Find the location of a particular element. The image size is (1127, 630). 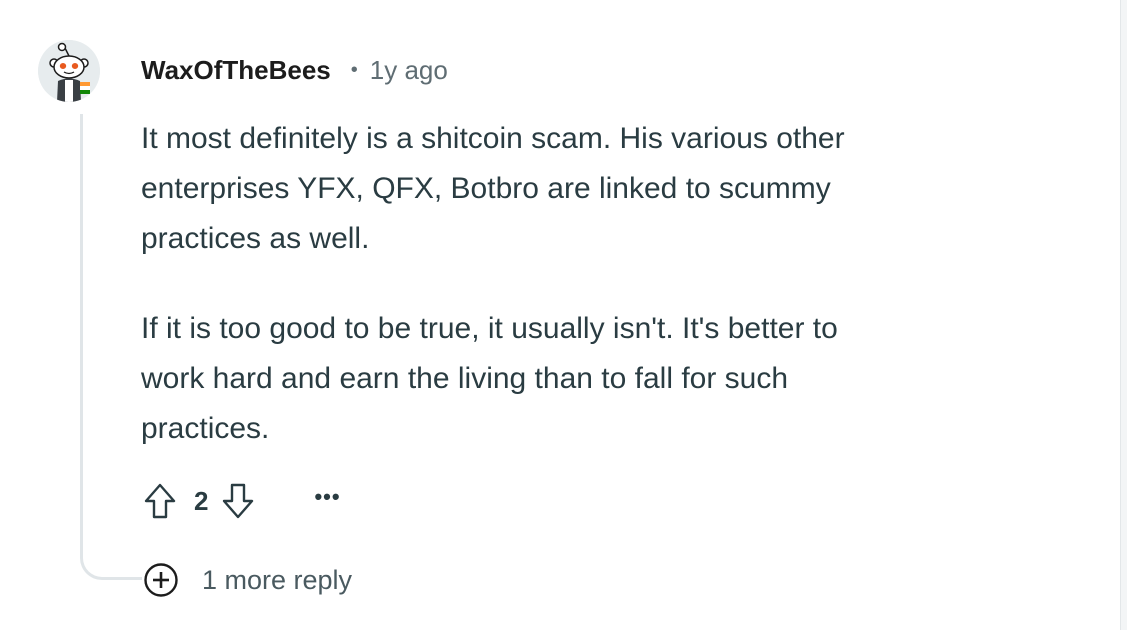

thread-line is located at coordinates (111, 347).